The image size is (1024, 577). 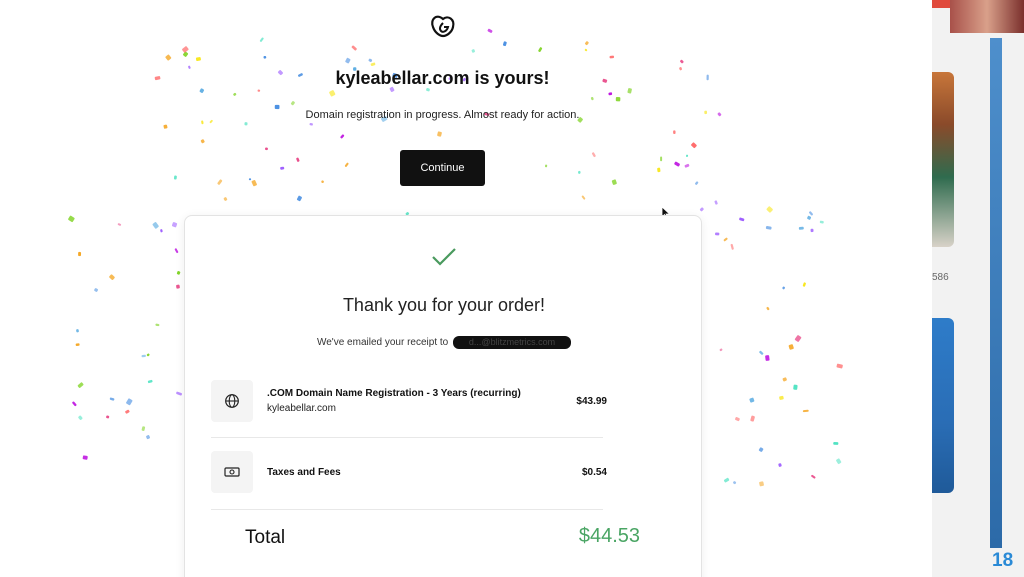 I want to click on continue-button: Continue, so click(x=442, y=168).